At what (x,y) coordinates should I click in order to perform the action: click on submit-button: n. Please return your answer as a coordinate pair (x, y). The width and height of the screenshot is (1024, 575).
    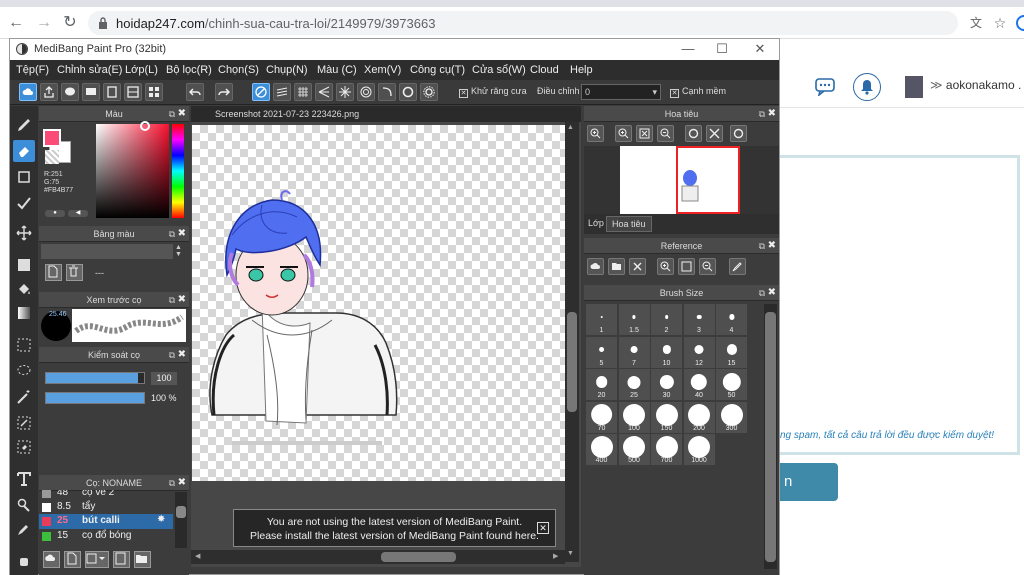
    Looking at the image, I should click on (809, 482).